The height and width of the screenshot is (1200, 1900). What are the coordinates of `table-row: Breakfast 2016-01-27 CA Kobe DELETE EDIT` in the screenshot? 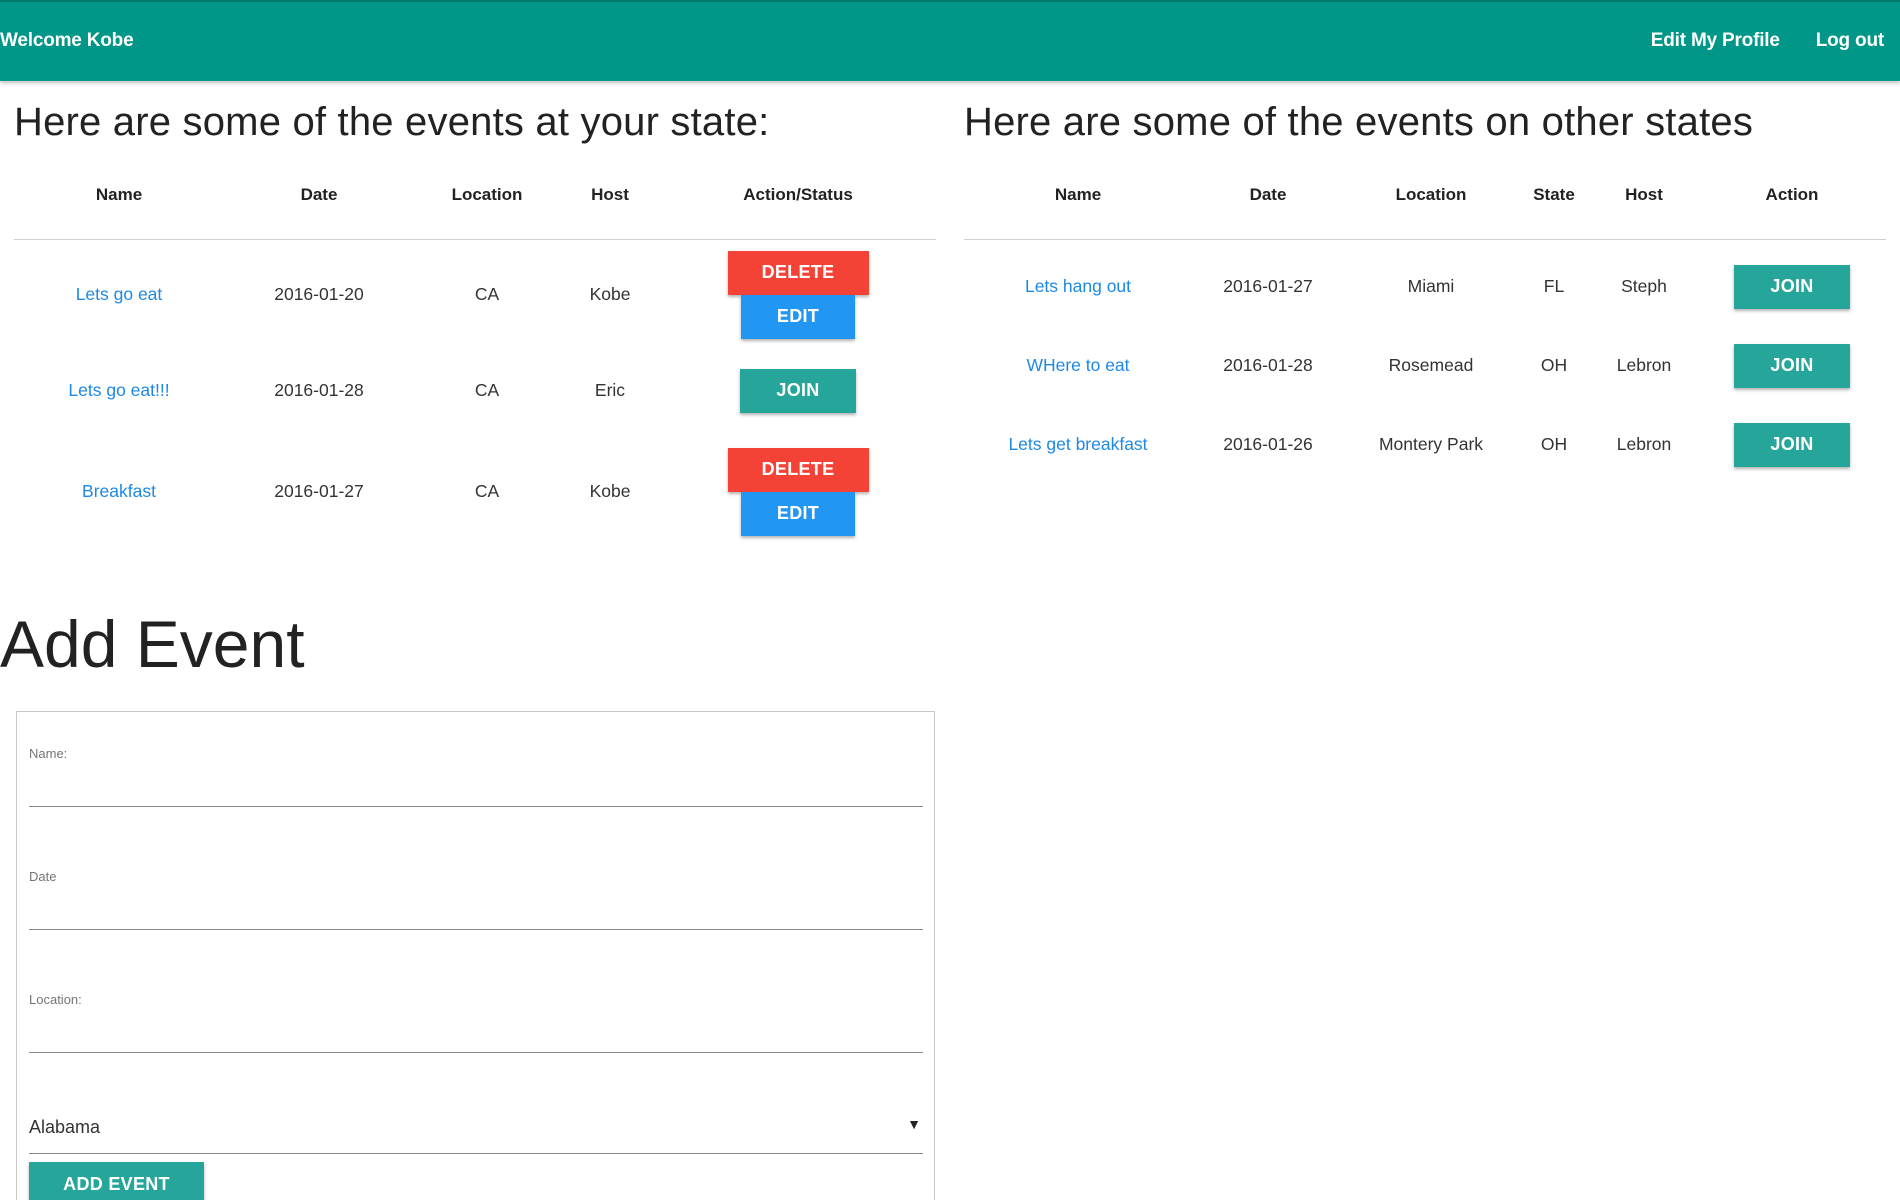 It's located at (475, 491).